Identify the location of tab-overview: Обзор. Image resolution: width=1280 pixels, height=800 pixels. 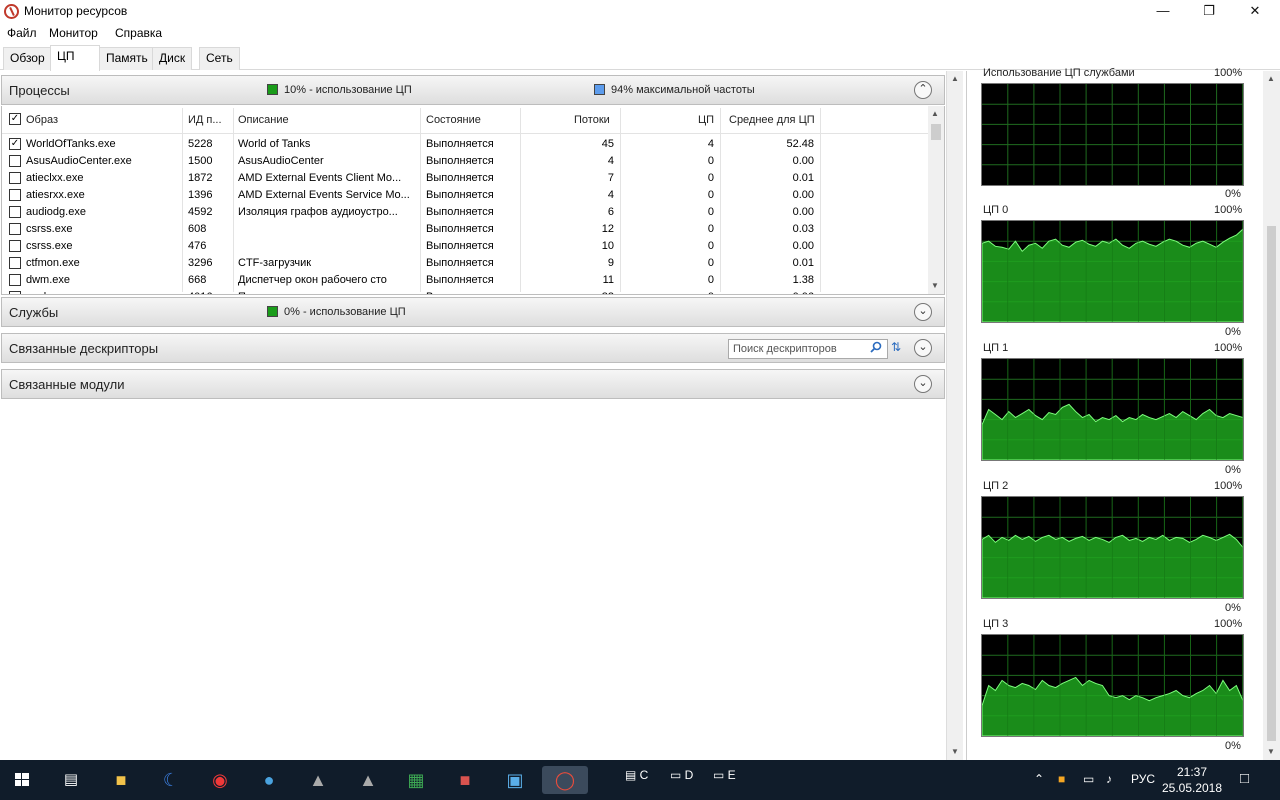
(27, 58).